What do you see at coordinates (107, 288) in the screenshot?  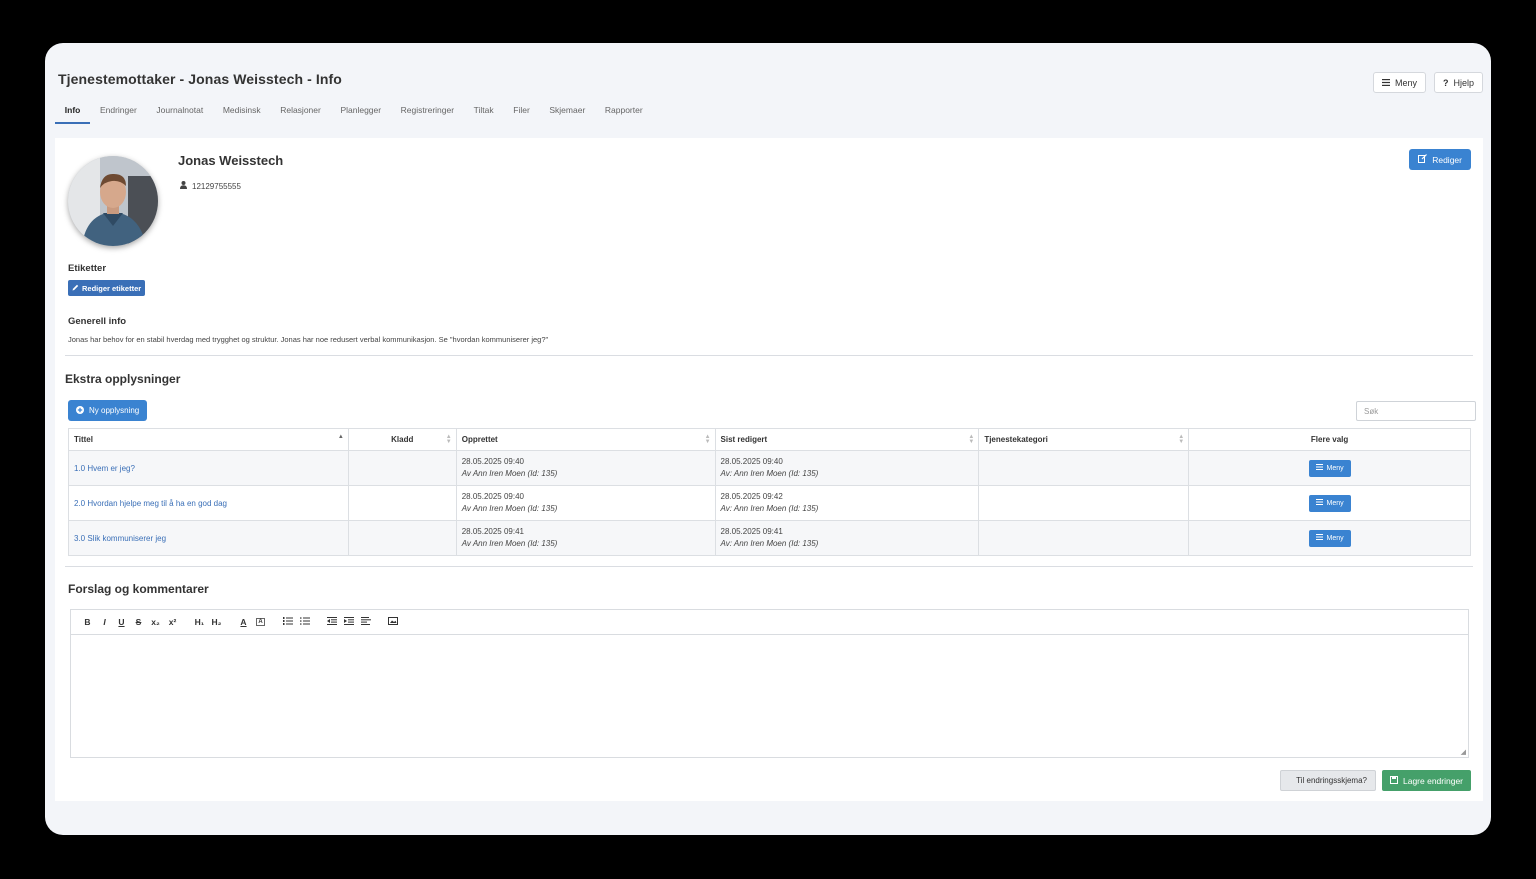 I see `edit-tags-button: Rediger etiketter` at bounding box center [107, 288].